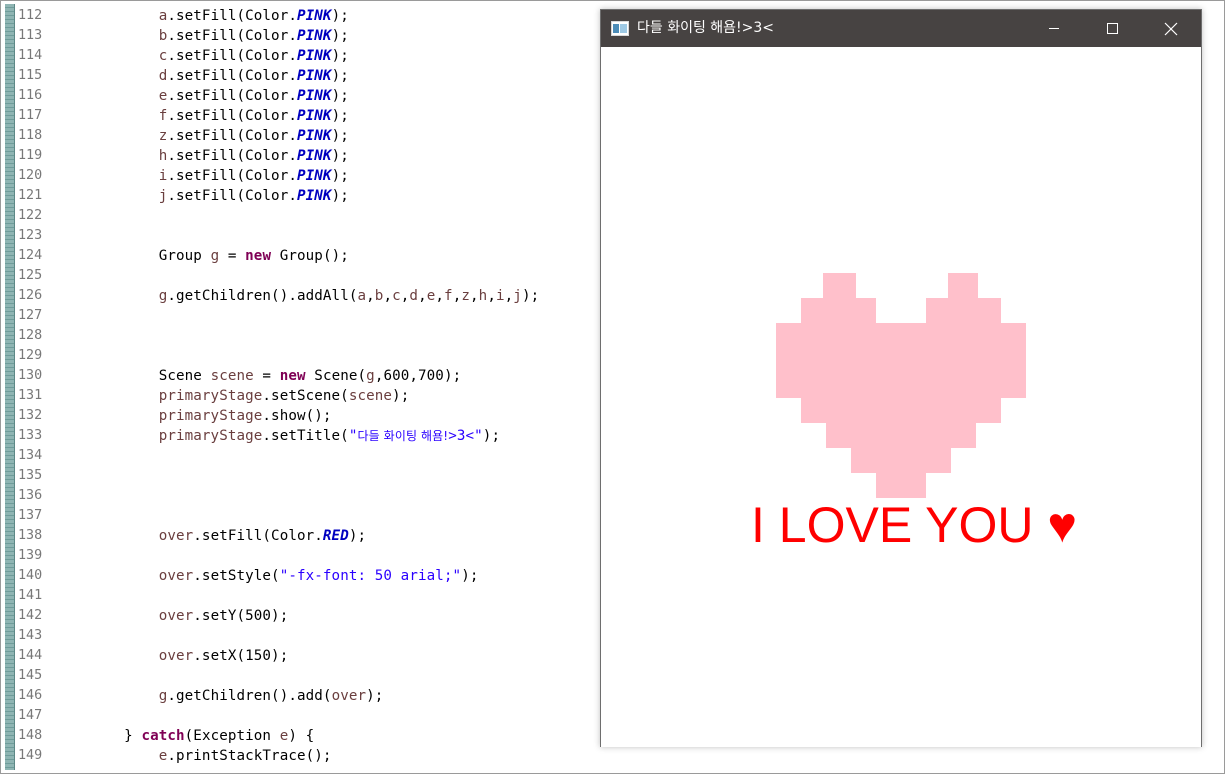  Describe the element at coordinates (30, 75) in the screenshot. I see `line-number: 115` at that location.